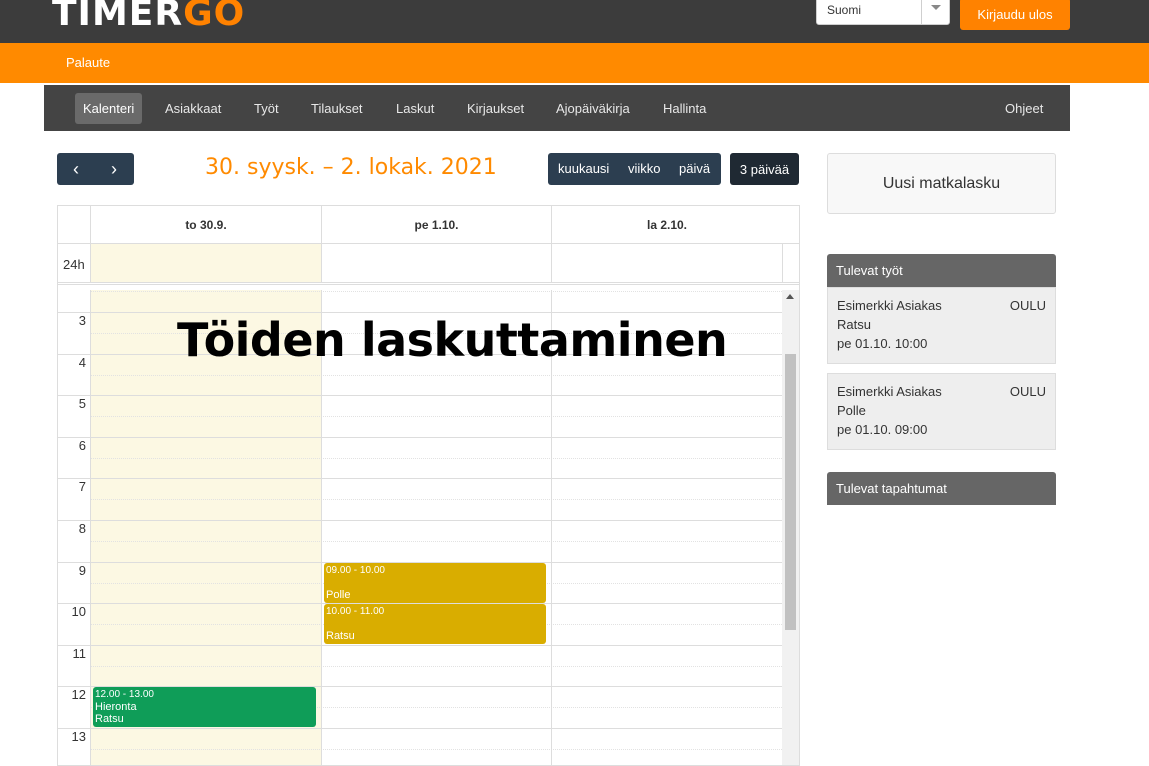 This screenshot has height=766, width=1149. What do you see at coordinates (941, 488) in the screenshot?
I see `upcoming-events-header: Tulevat tapahtumat` at bounding box center [941, 488].